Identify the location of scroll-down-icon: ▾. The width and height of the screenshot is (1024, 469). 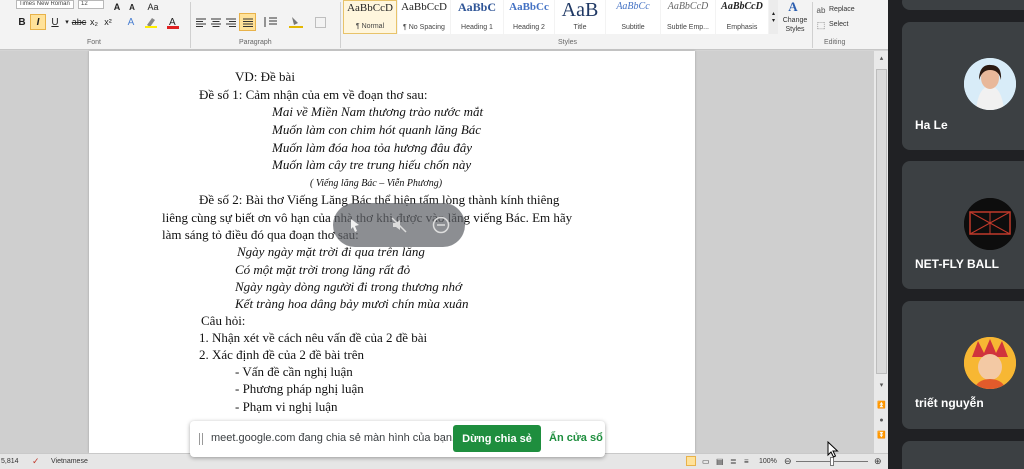
(881, 386).